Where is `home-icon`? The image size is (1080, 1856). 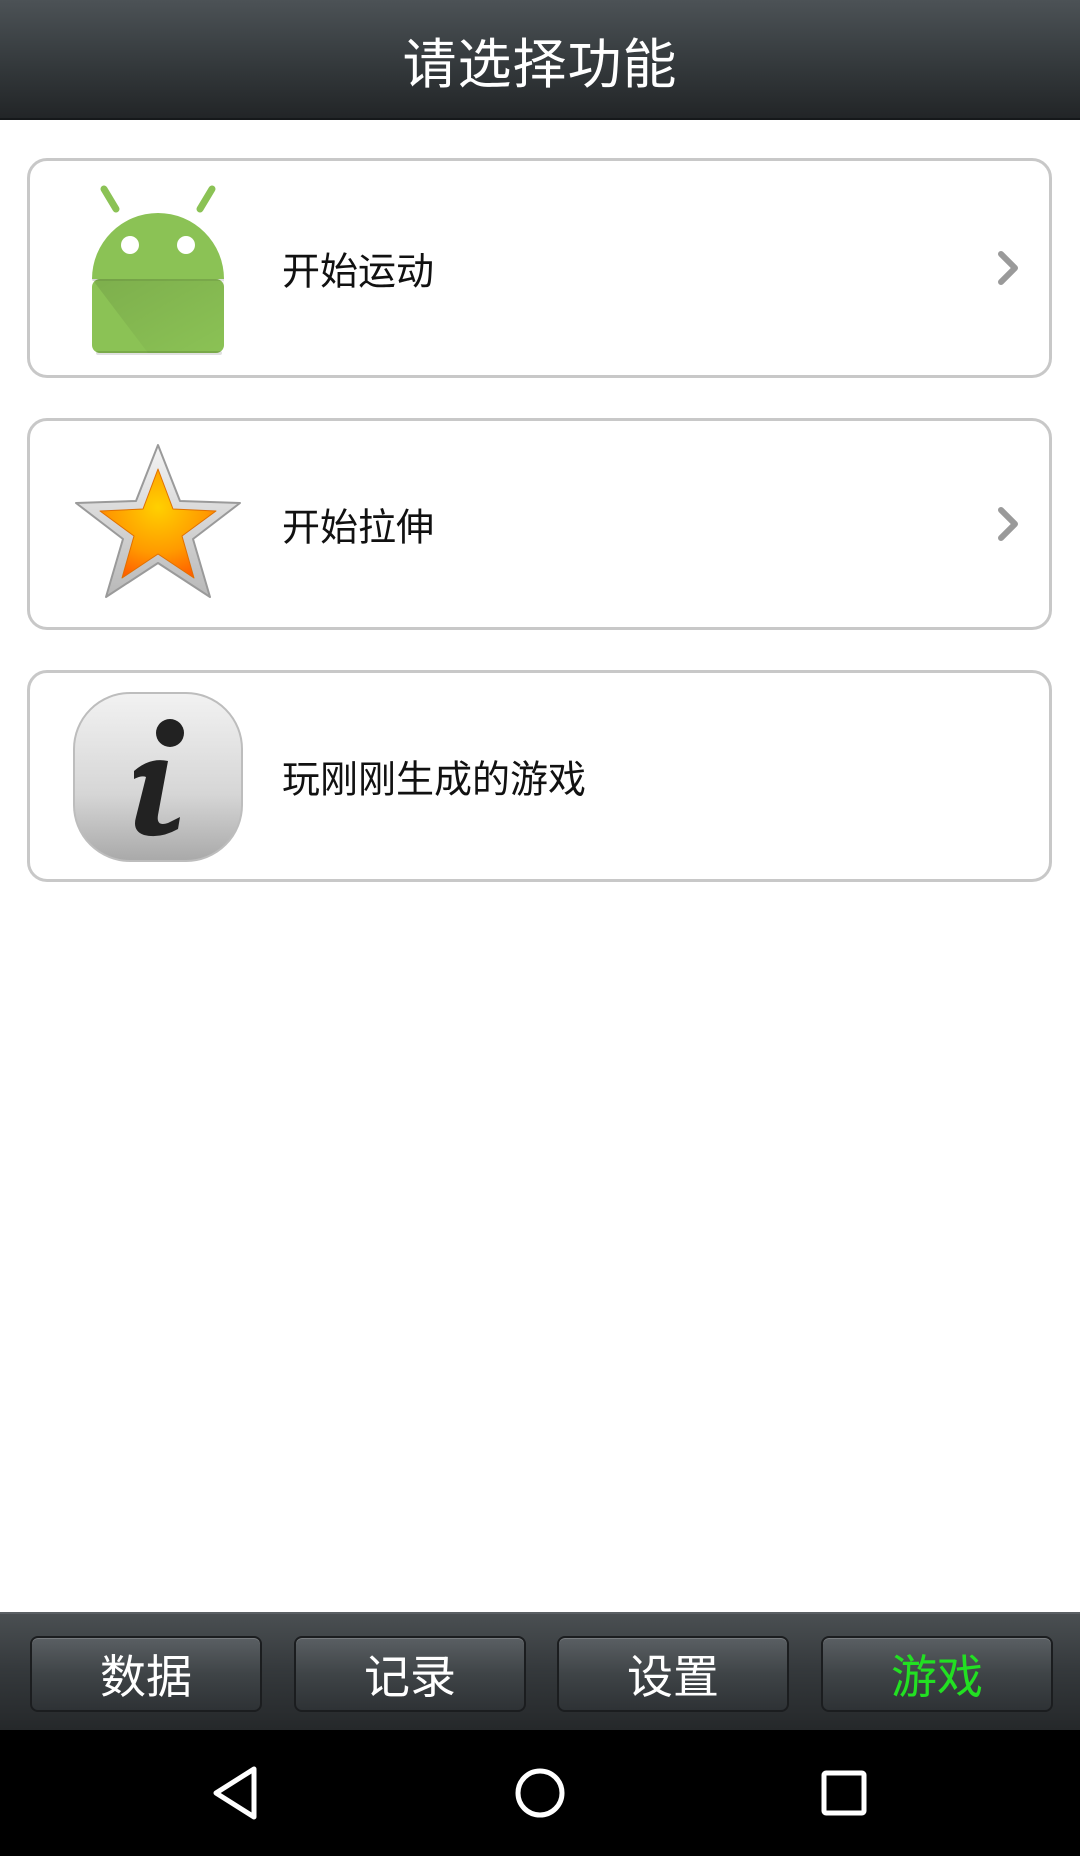
home-icon is located at coordinates (540, 1793).